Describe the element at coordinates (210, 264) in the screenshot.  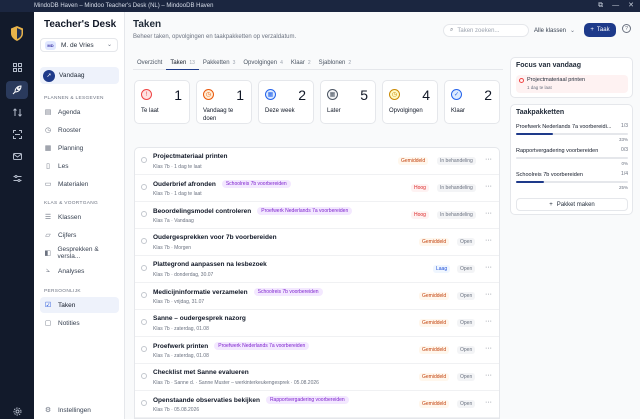
I see `task-title: Plattegrond aanpassen na lesbezoek` at that location.